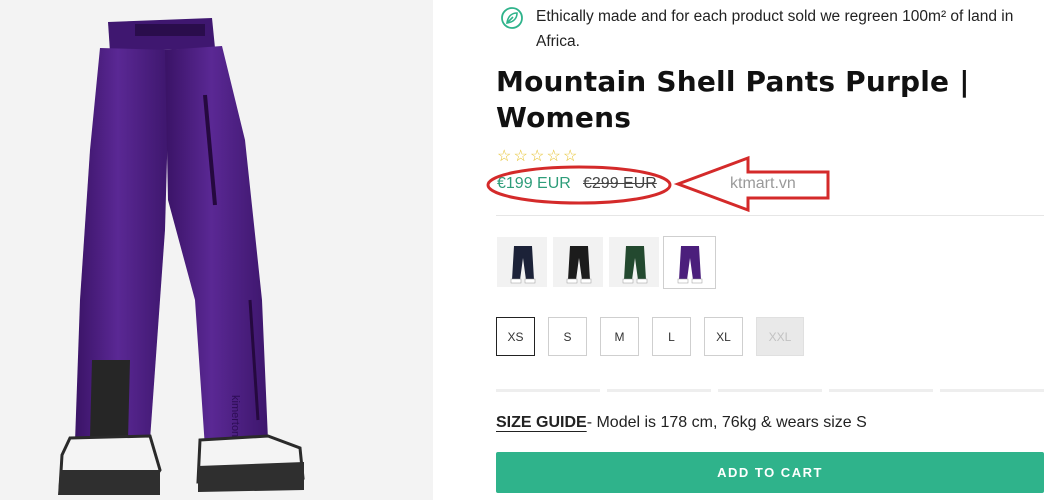 This screenshot has width=1050, height=500. What do you see at coordinates (534, 183) in the screenshot?
I see `price-current: €199 EUR` at bounding box center [534, 183].